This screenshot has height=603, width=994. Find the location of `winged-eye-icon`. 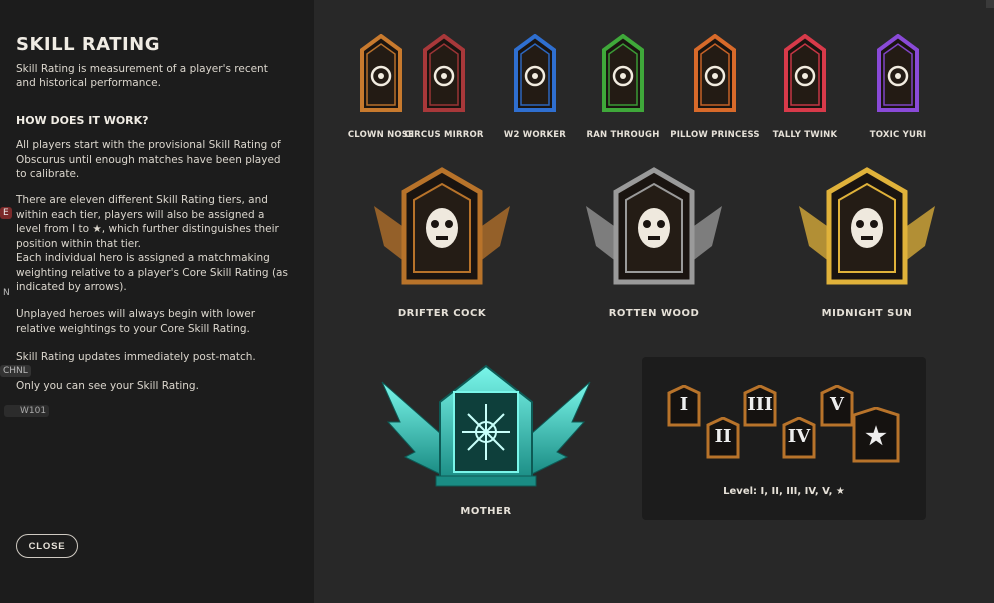

winged-eye-icon is located at coordinates (805, 72).